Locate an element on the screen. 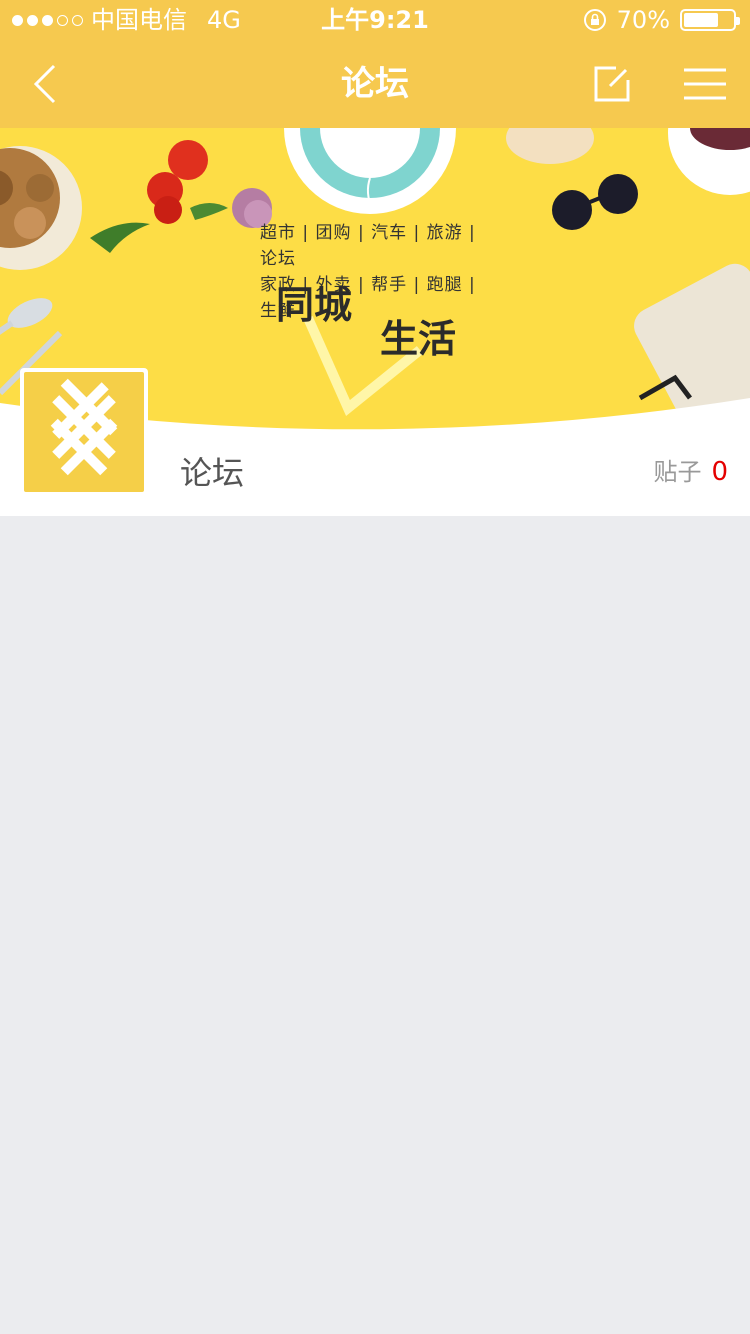 This screenshot has width=750, height=1334. edit-icon is located at coordinates (612, 84).